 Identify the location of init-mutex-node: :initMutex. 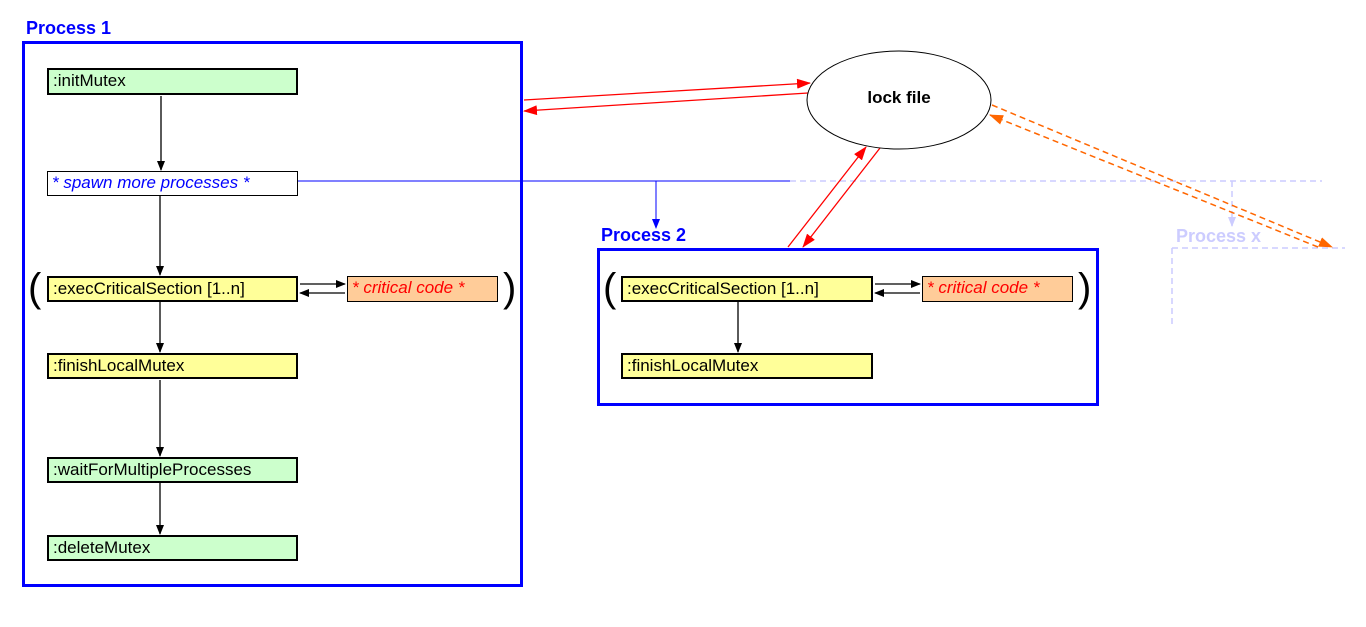
(172, 81).